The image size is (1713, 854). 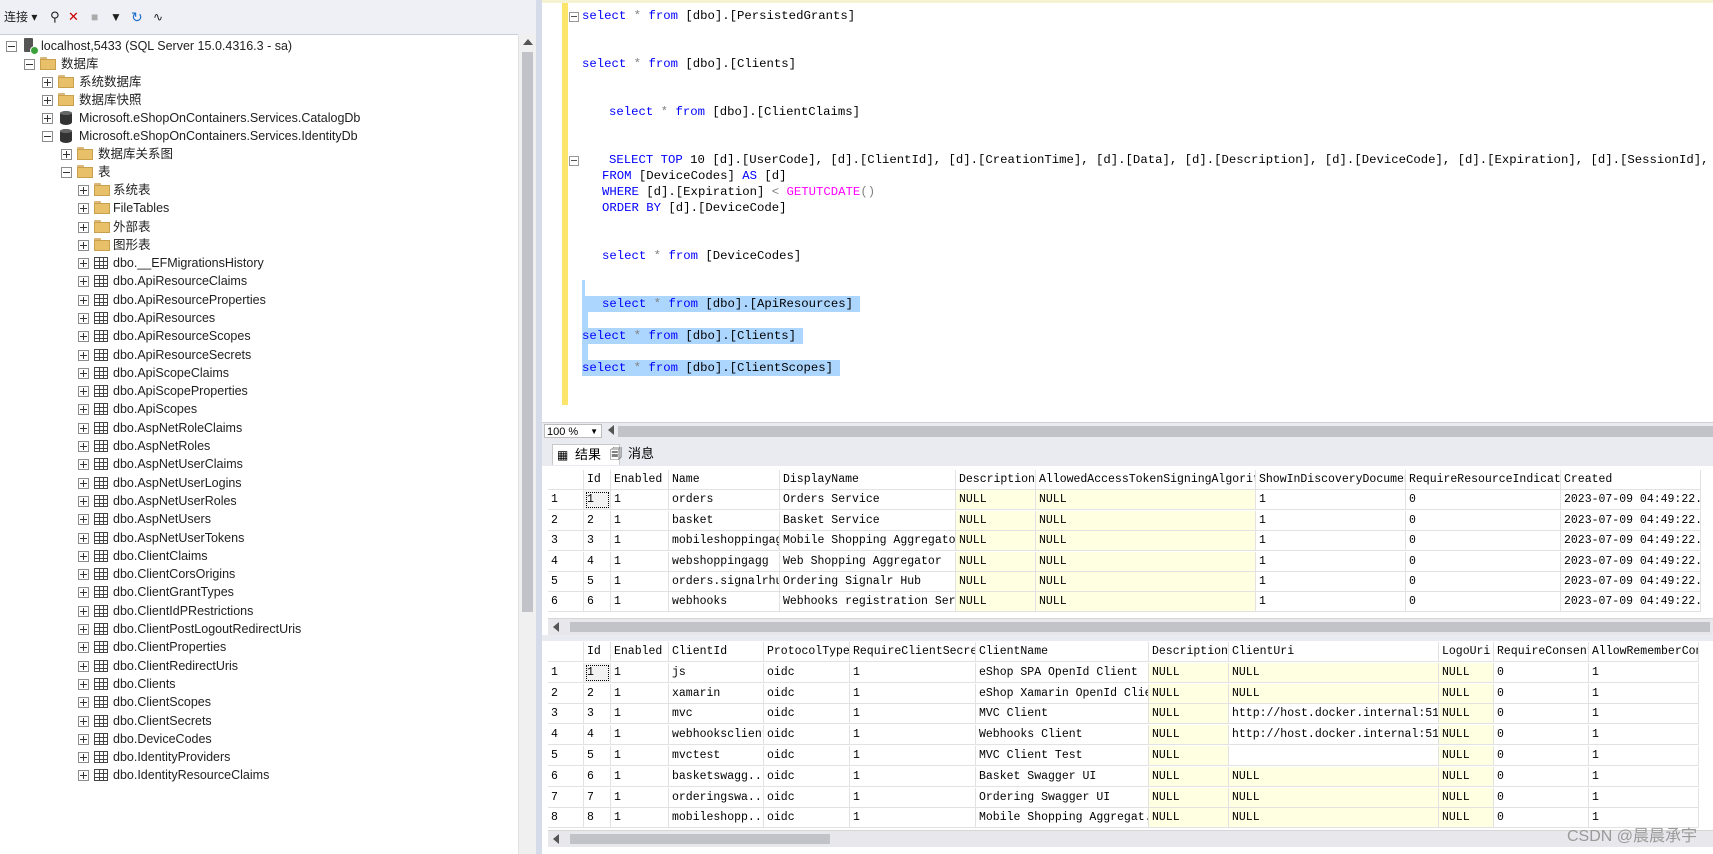 What do you see at coordinates (1541, 652) in the screenshot?
I see `column-header: RequireConsent` at bounding box center [1541, 652].